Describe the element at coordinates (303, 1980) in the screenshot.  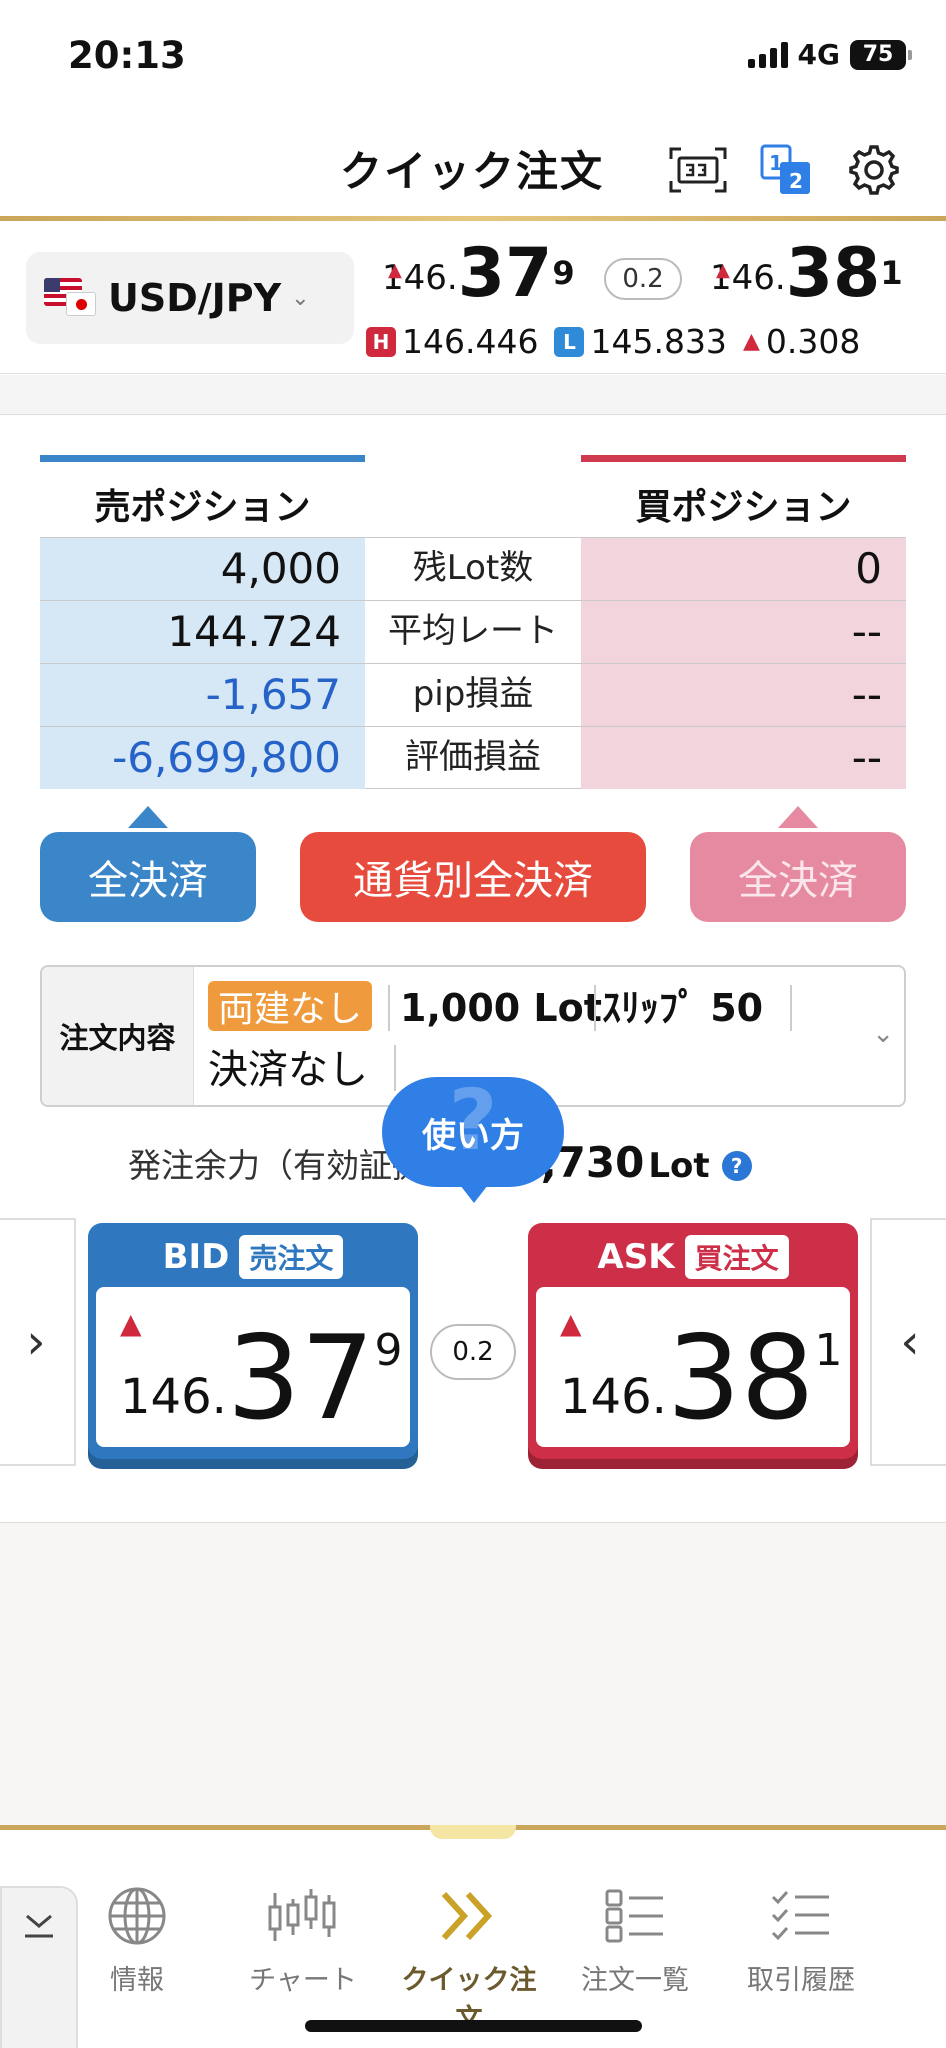
I see `tab-label: チャート` at that location.